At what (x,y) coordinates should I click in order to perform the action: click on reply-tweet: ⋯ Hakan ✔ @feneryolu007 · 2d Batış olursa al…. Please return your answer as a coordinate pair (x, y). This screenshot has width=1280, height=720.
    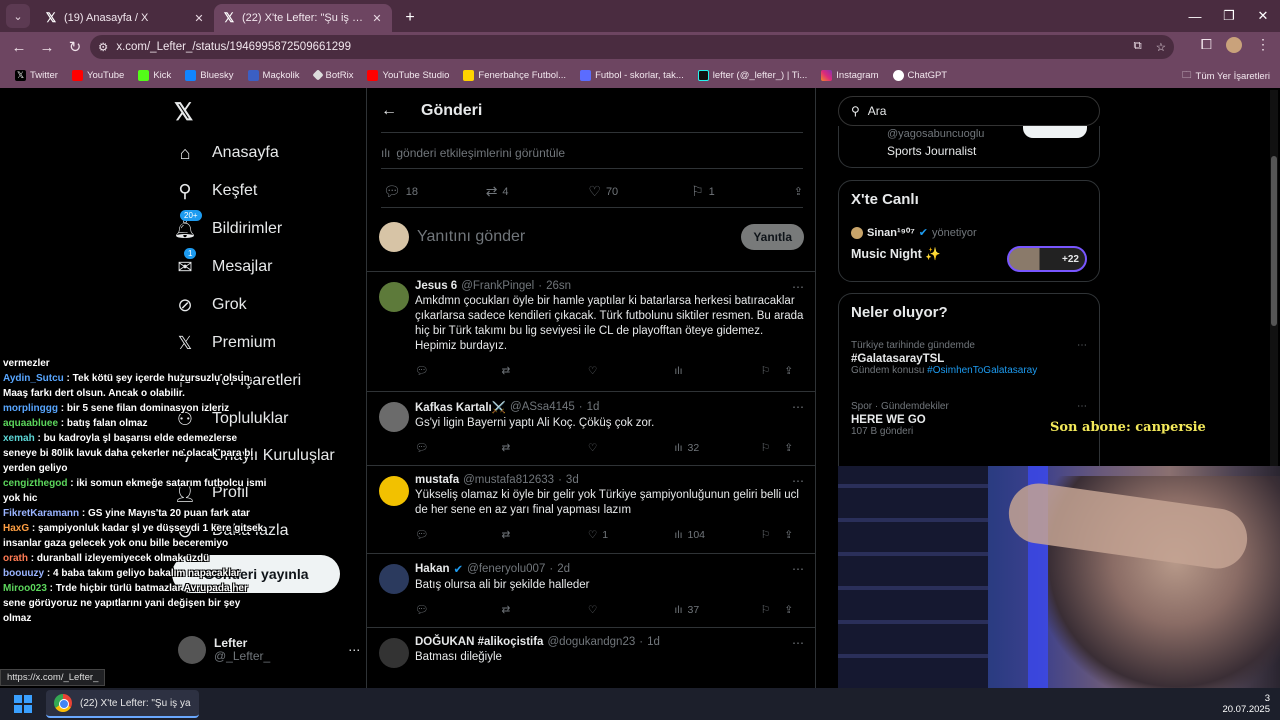
    Looking at the image, I should click on (591, 590).